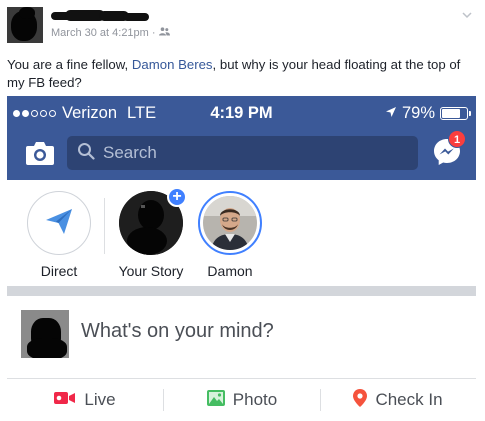 This screenshot has height=421, width=485. I want to click on paper-plane-icon, so click(59, 223).